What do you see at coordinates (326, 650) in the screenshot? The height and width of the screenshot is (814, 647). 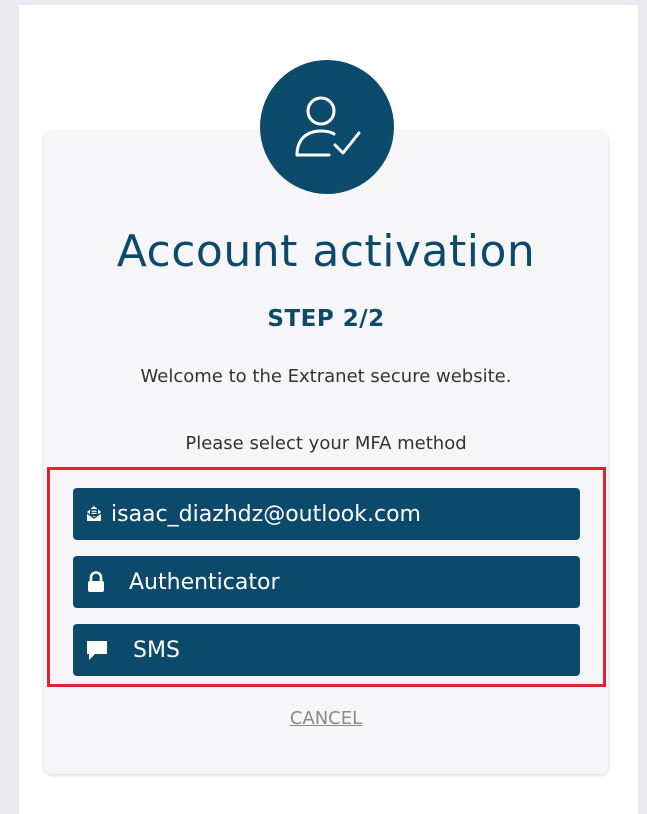 I see `mfa-sms-button: SMS` at bounding box center [326, 650].